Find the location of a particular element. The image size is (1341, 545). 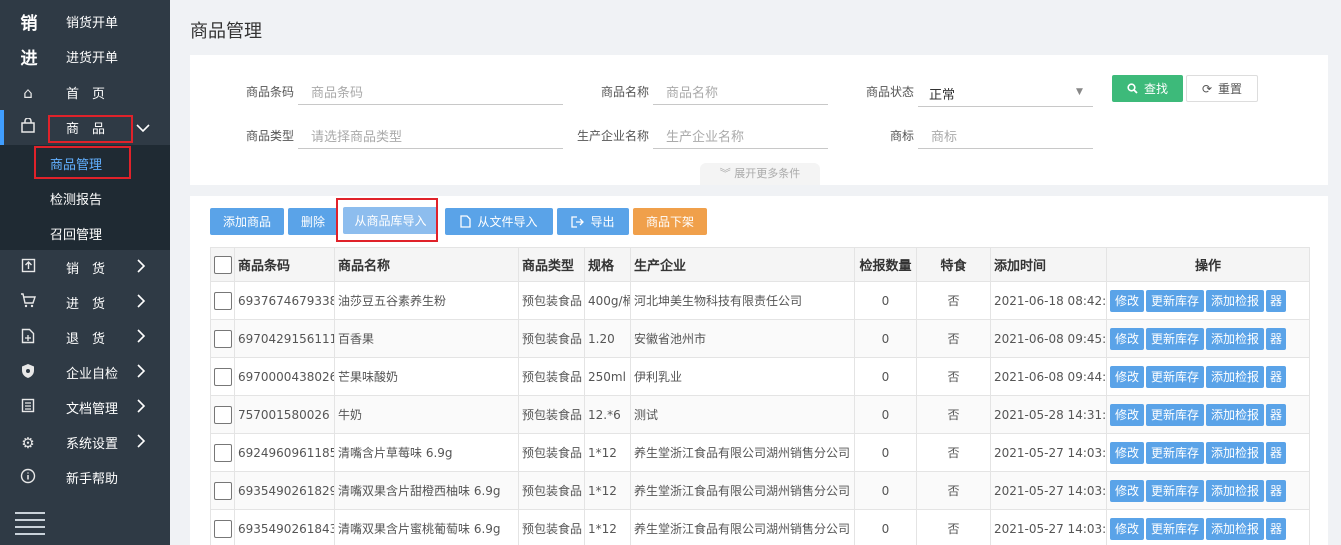

brand-input: 商标 is located at coordinates (1005, 135).